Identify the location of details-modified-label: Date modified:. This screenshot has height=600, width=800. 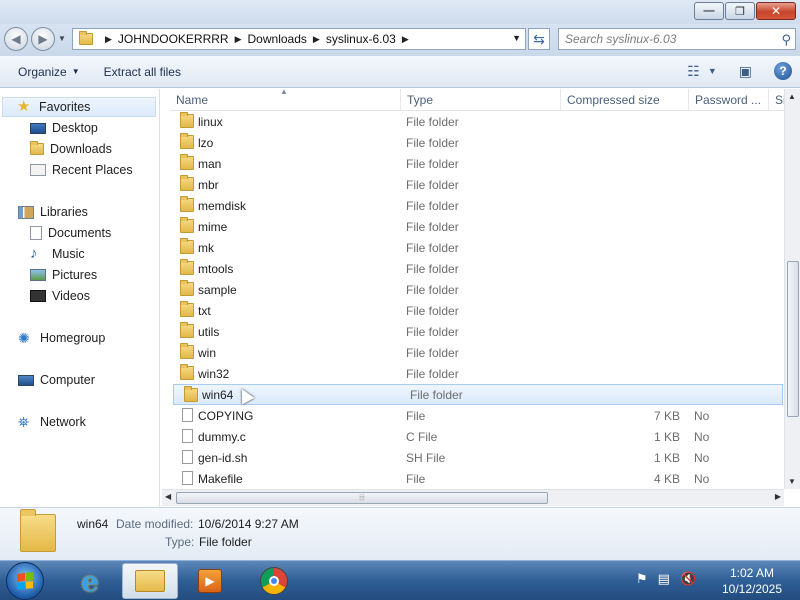
(155, 524).